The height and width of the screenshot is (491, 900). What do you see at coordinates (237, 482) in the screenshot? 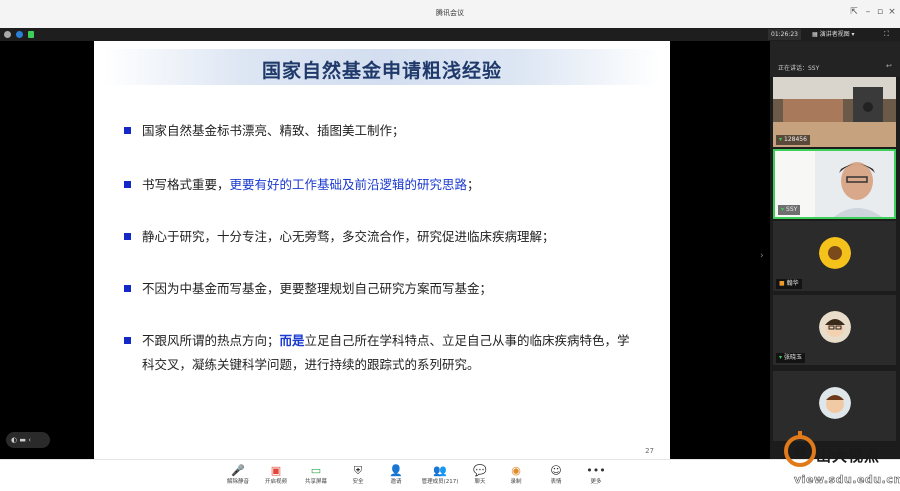
I see `unmute-label: 解除静音` at bounding box center [237, 482].